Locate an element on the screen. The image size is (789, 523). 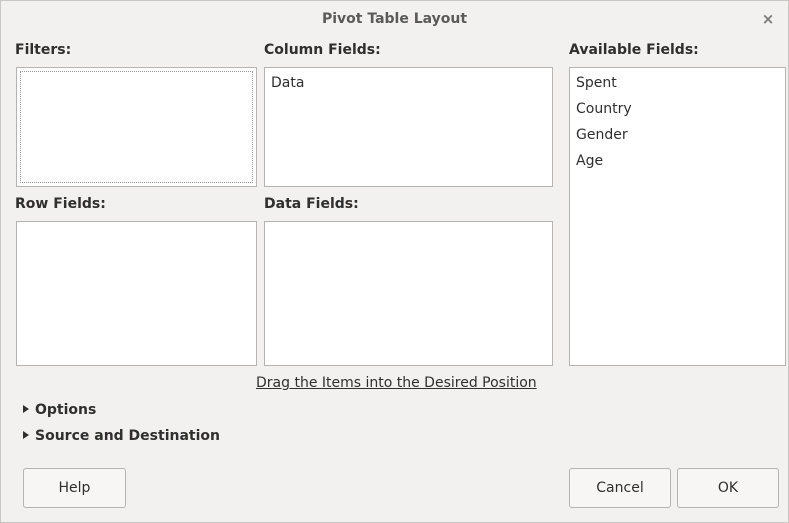
filters-label: Filters: is located at coordinates (43, 50).